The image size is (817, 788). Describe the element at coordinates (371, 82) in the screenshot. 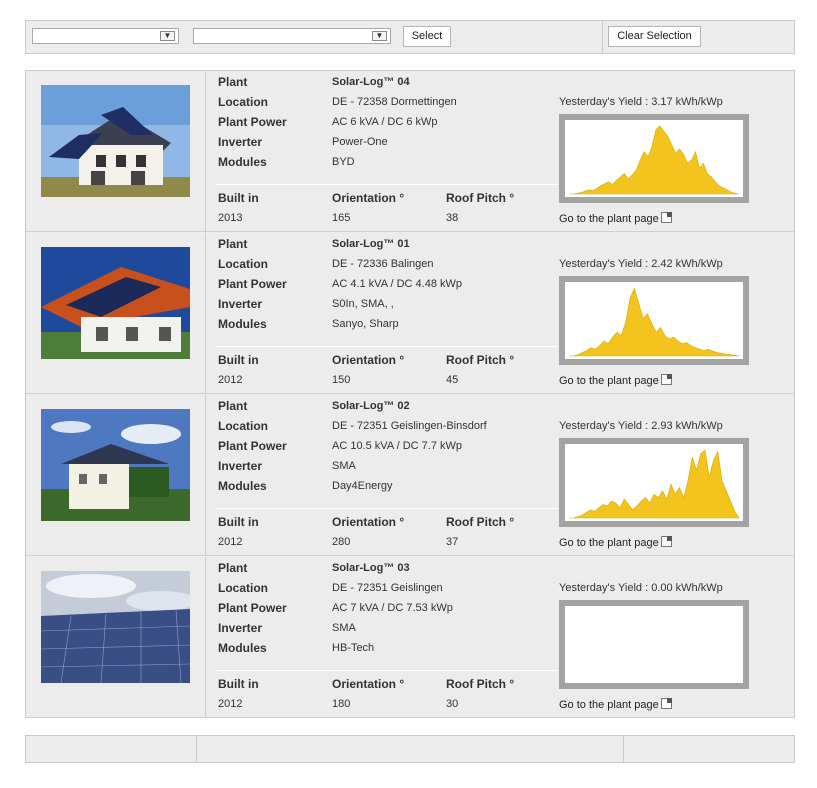

I see `plant-name: Solar-Log™ 04` at that location.